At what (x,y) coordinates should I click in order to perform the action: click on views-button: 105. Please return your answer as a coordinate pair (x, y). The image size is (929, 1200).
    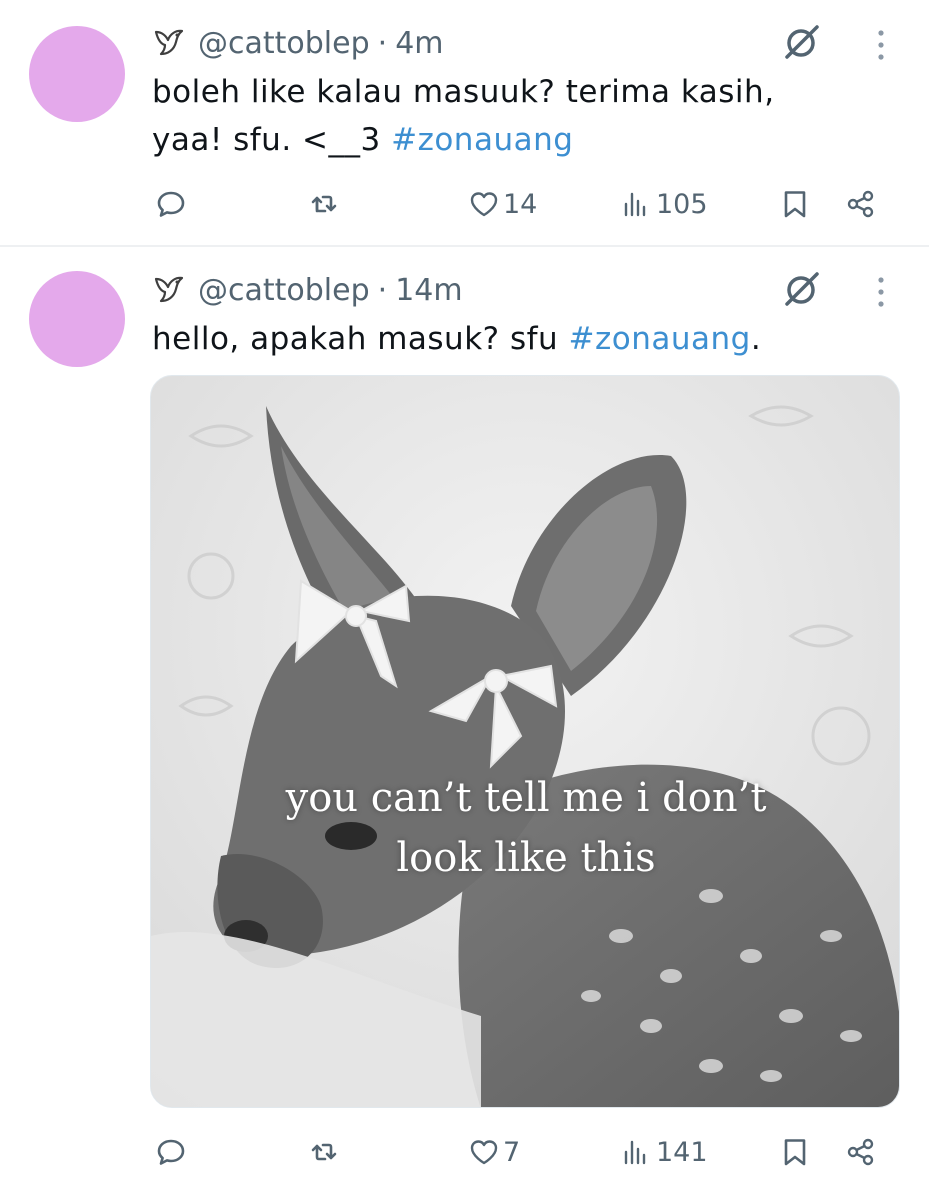
    Looking at the image, I should click on (665, 204).